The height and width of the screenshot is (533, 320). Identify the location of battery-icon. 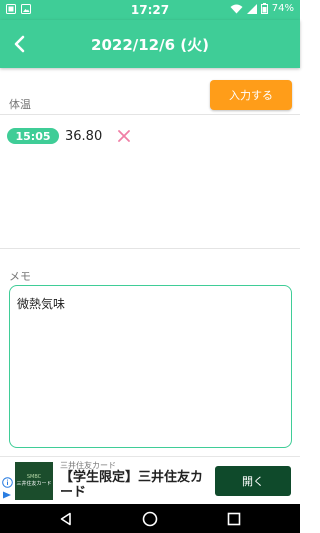
(264, 8).